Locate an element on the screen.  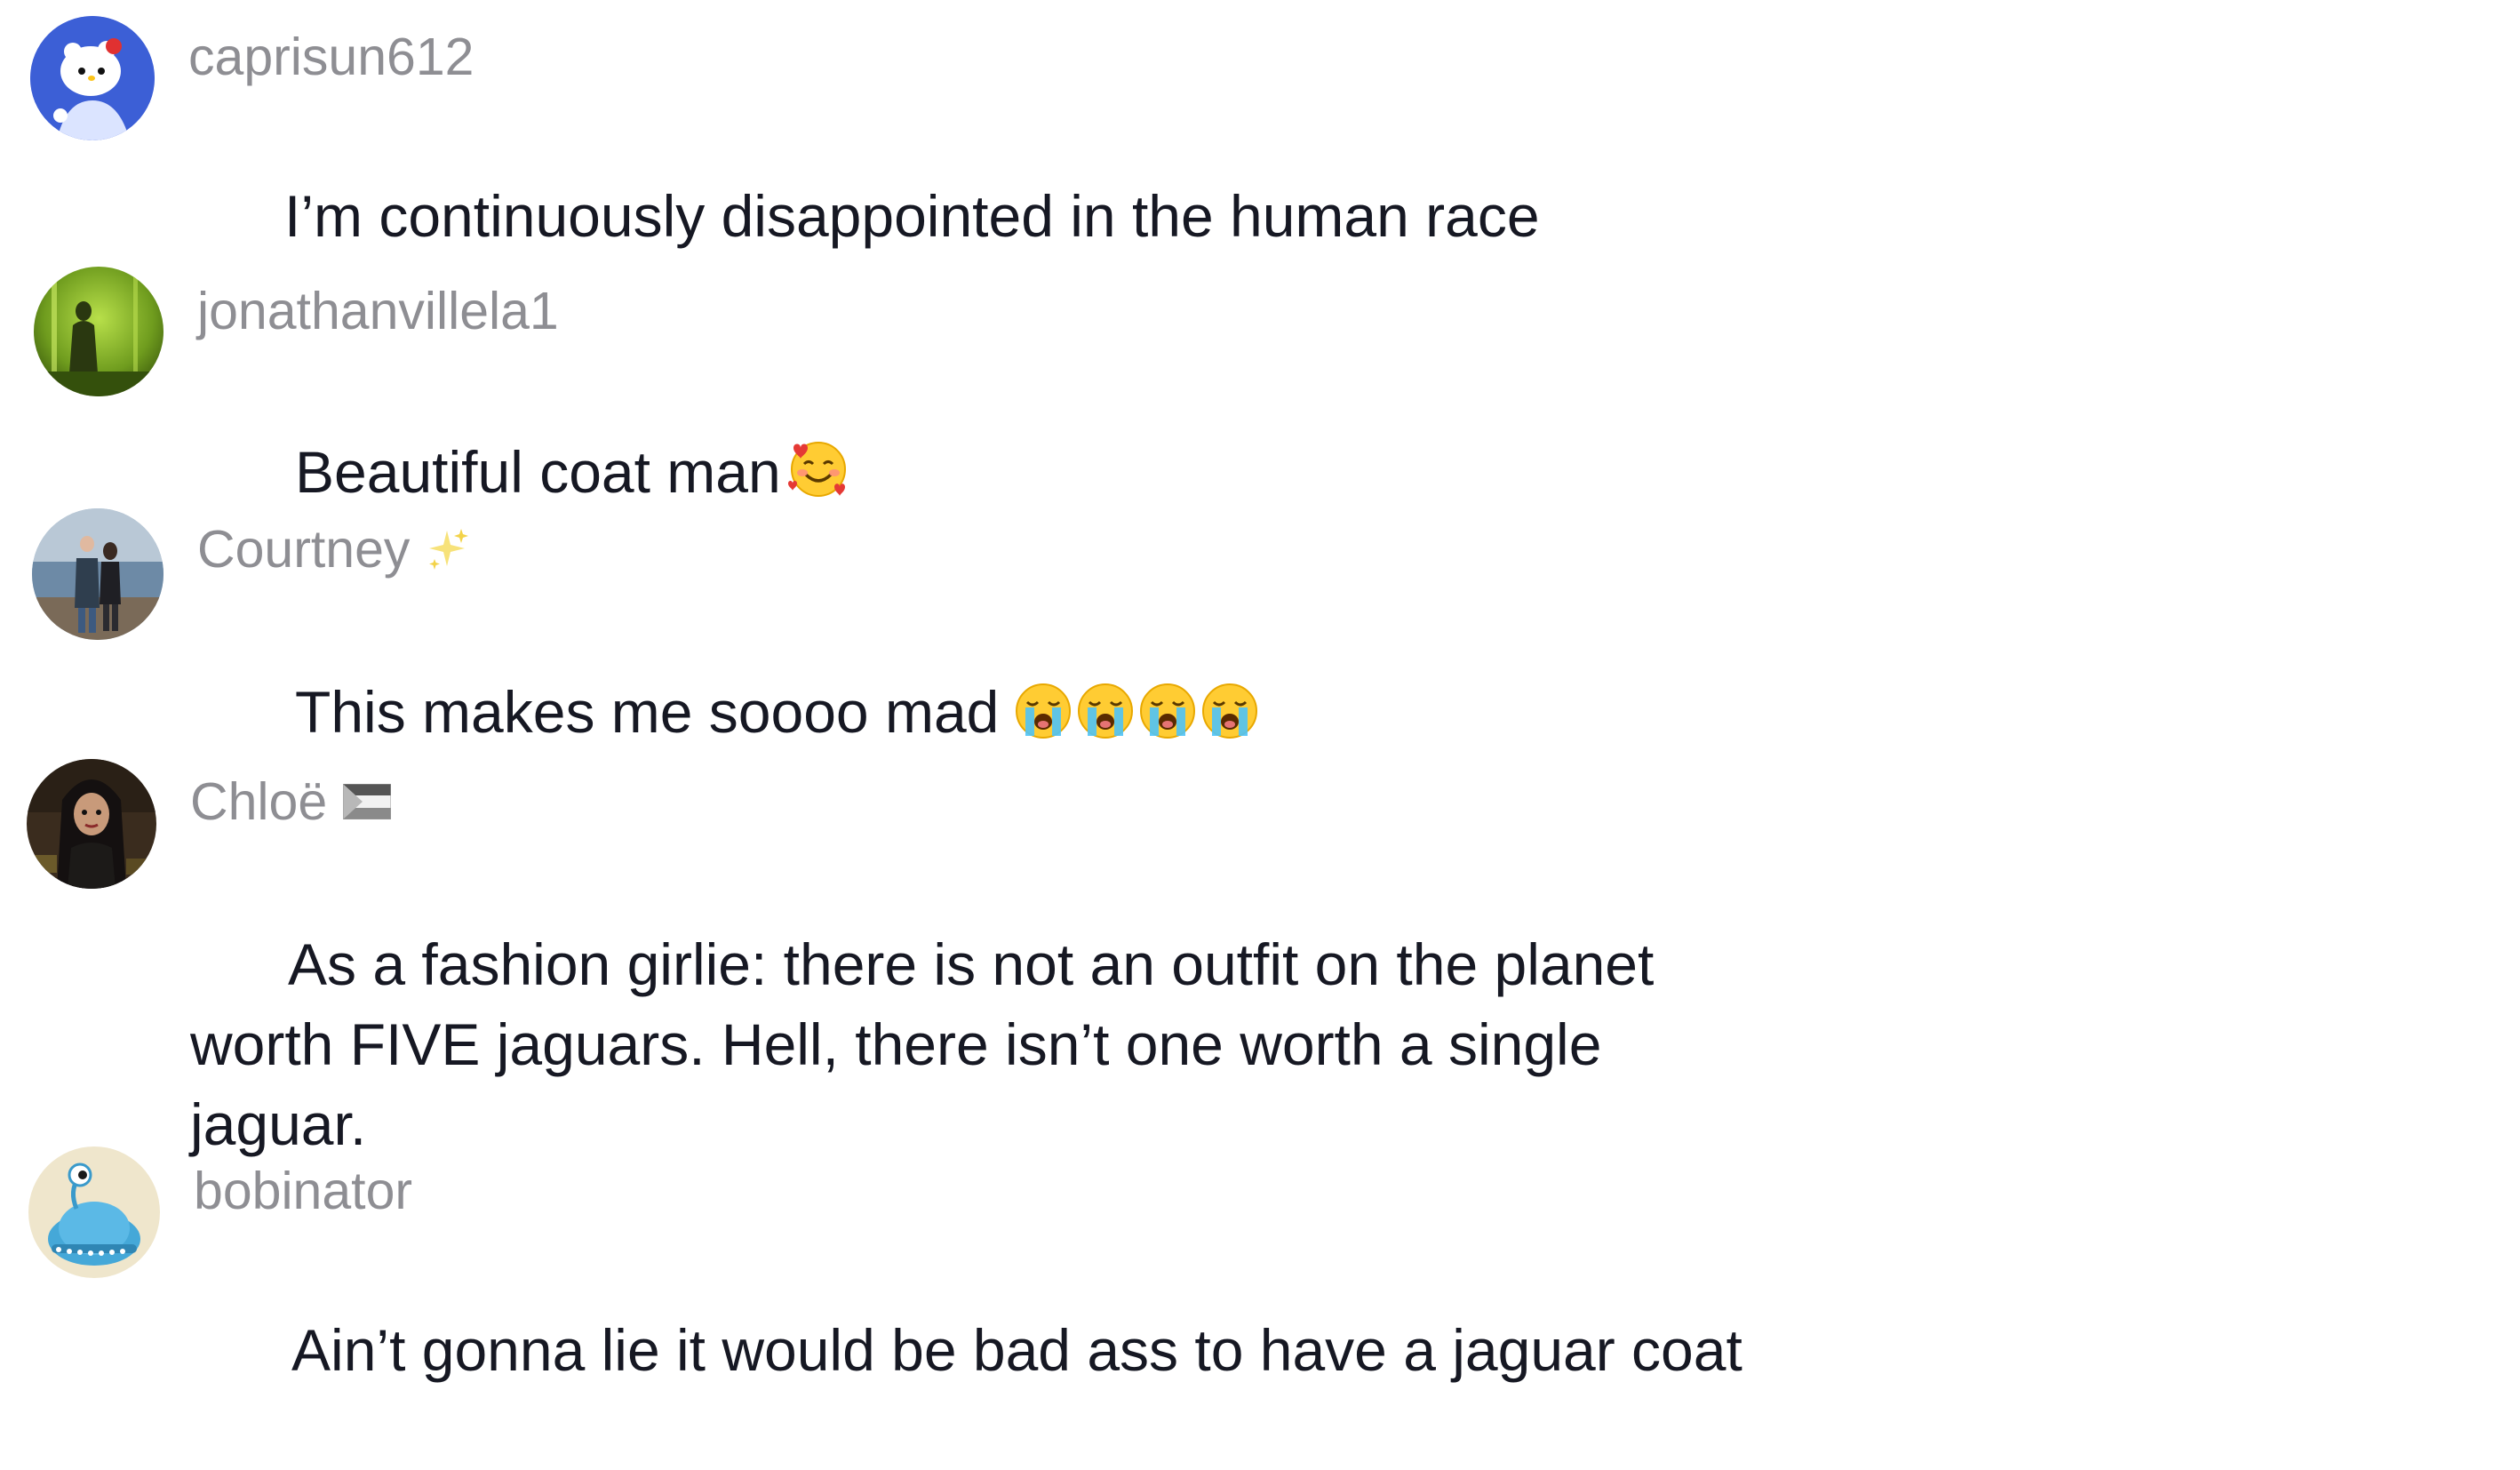
username: Courtney is located at coordinates (334, 549).